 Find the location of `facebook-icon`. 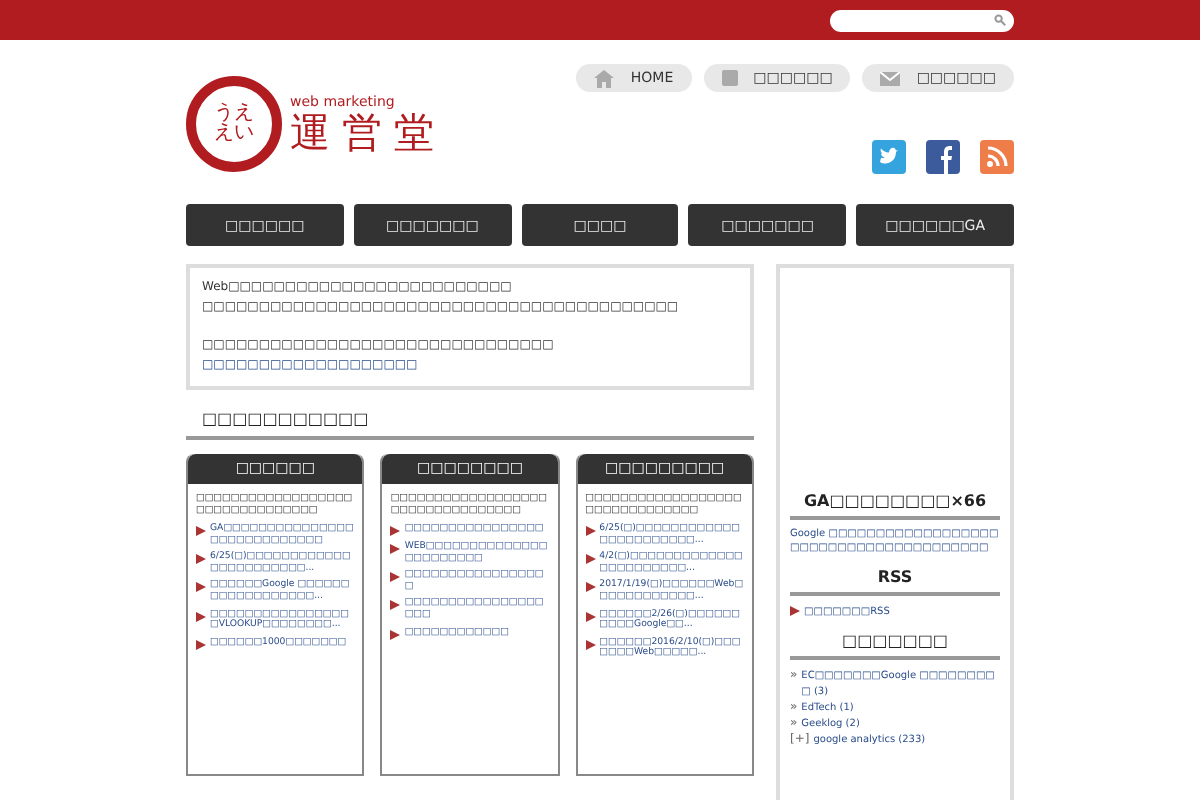

facebook-icon is located at coordinates (943, 157).